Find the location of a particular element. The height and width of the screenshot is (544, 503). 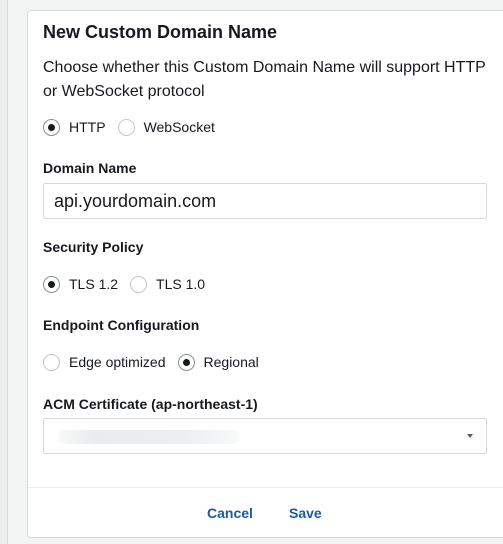

endpoint-option-regional: Regional is located at coordinates (218, 362).